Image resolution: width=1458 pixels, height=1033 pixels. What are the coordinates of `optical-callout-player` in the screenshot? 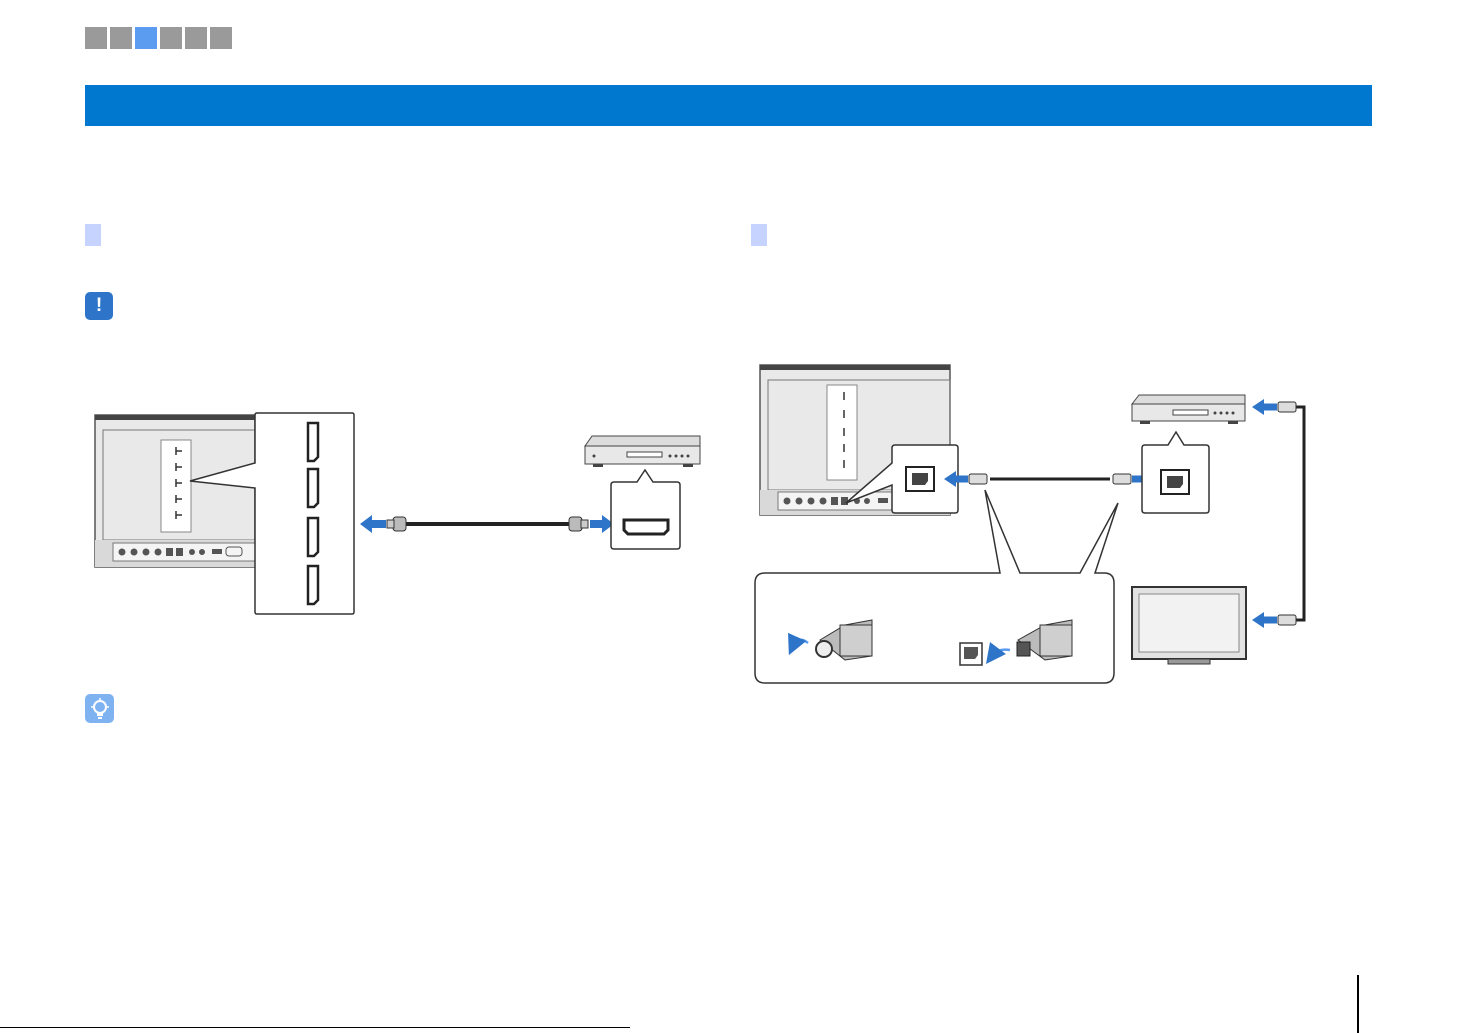 It's located at (1175, 472).